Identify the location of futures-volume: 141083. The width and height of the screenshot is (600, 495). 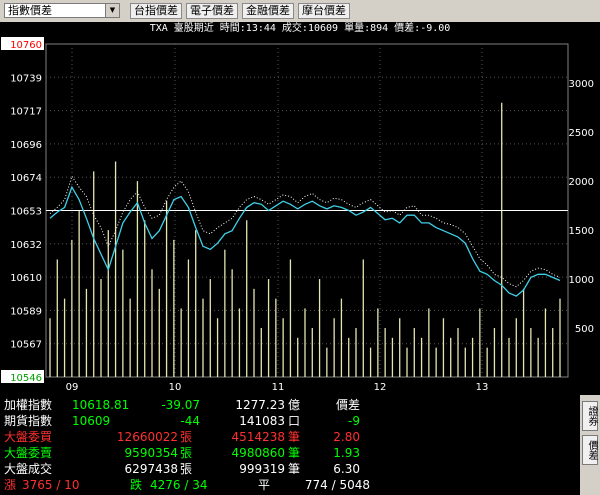
(262, 421).